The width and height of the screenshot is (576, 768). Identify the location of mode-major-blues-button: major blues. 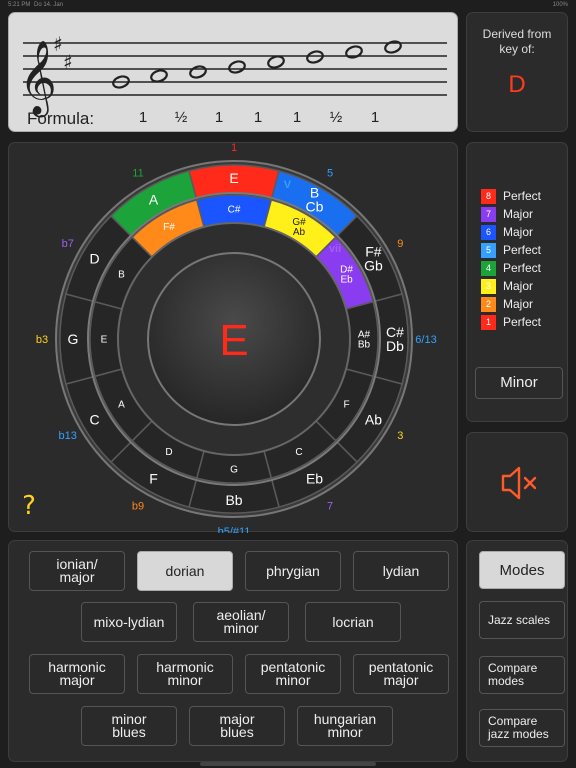
(237, 726).